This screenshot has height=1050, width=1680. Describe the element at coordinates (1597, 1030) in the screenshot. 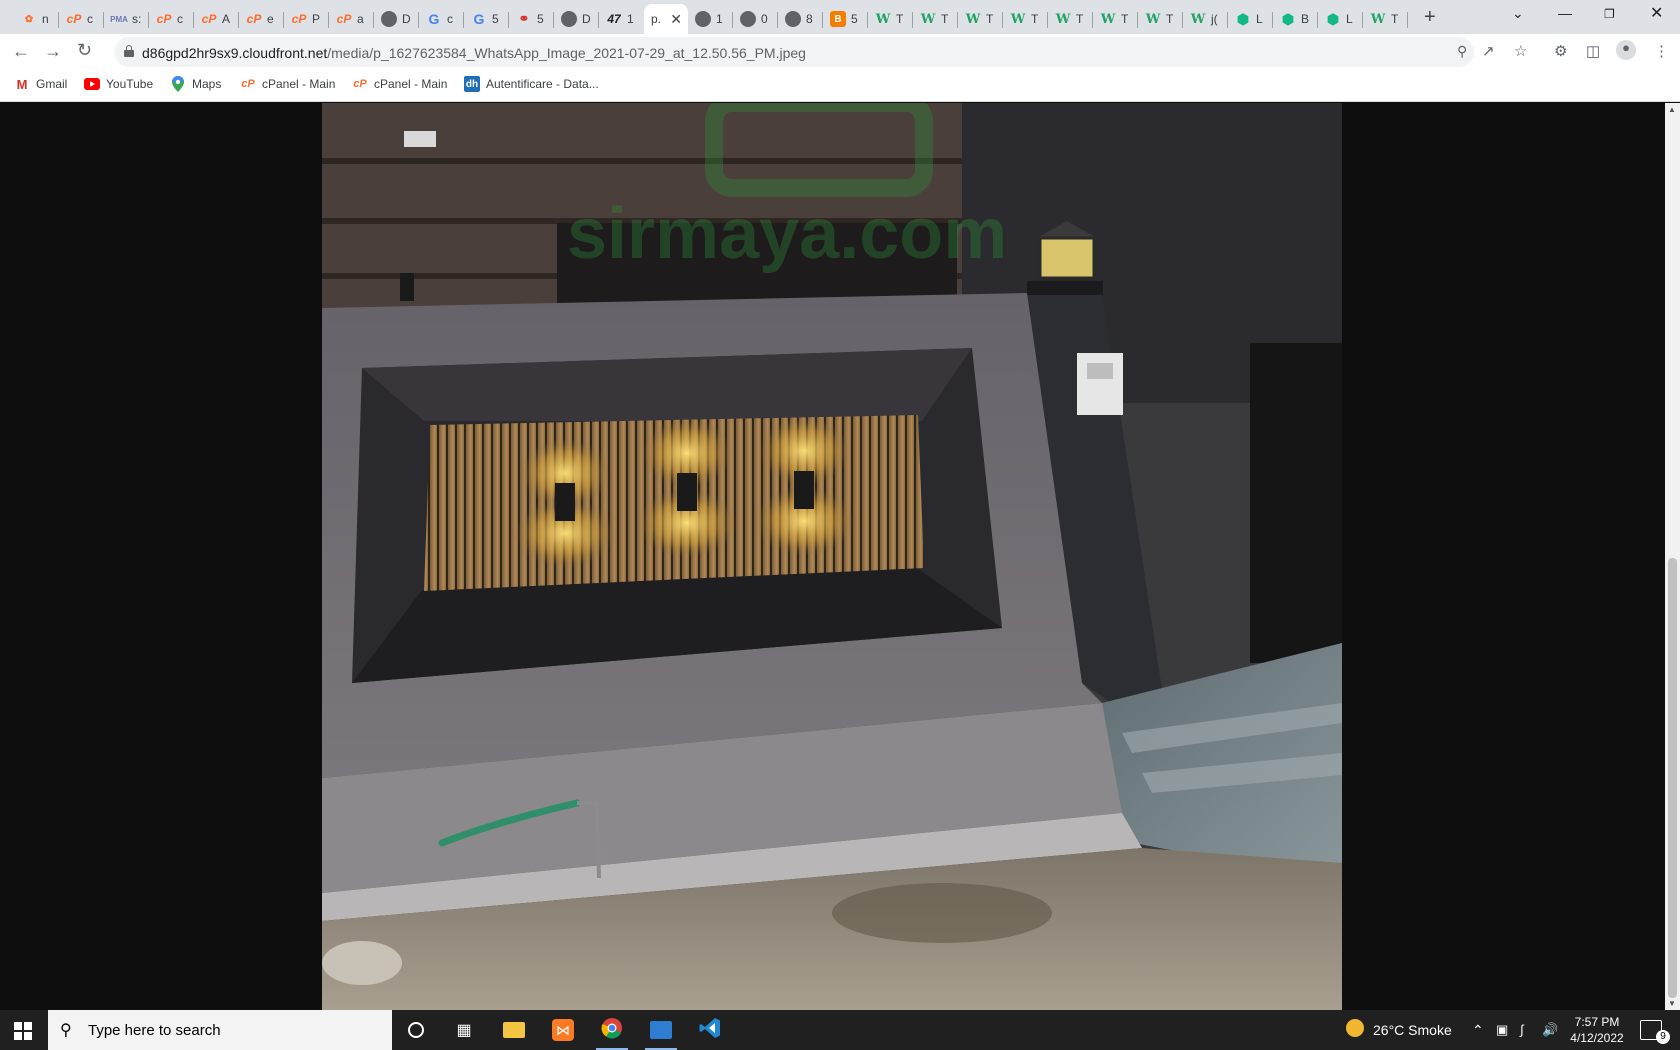

I see `system-clock: 7:57 PM 4/12/2022` at that location.